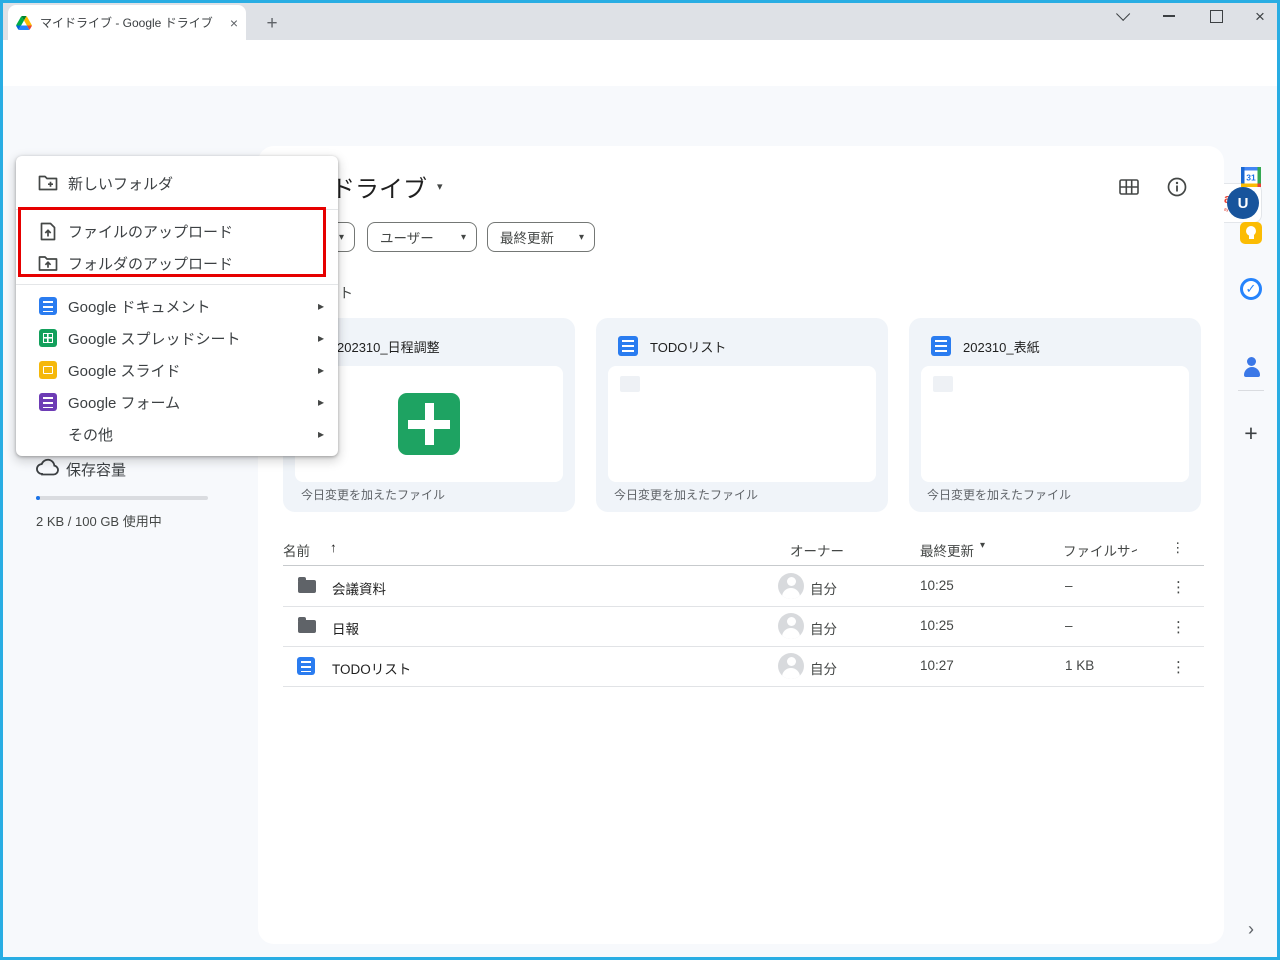 The width and height of the screenshot is (1280, 960). Describe the element at coordinates (1178, 548) in the screenshot. I see `more-options-icon: ⋮` at that location.